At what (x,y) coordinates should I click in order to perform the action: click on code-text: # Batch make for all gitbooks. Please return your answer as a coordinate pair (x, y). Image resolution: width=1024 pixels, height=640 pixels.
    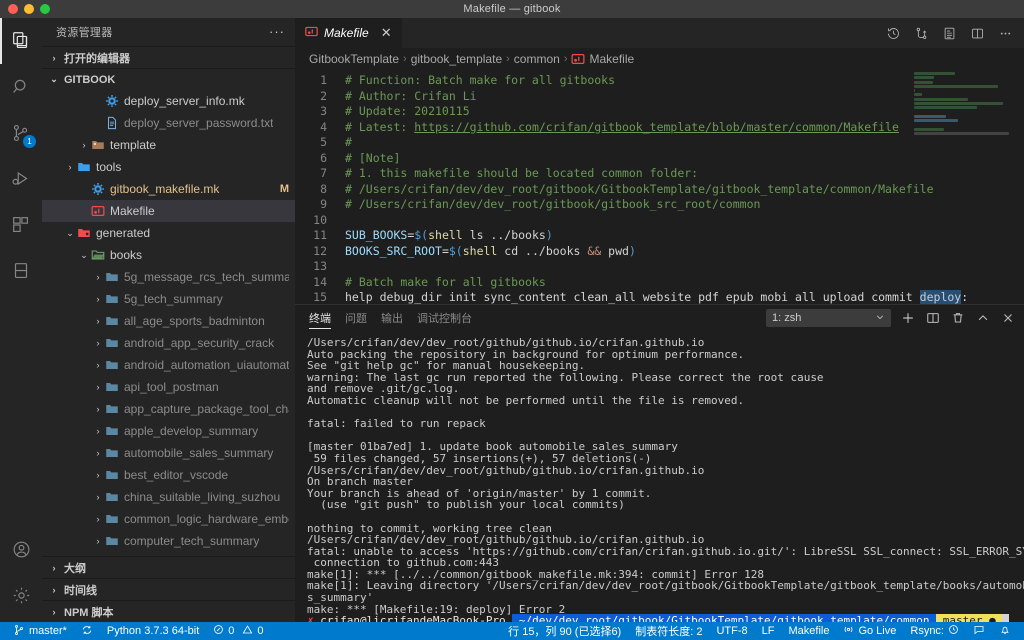
    Looking at the image, I should click on (682, 283).